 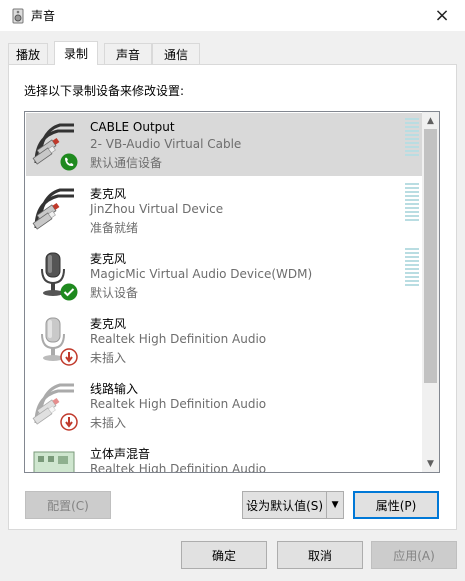 What do you see at coordinates (68, 505) in the screenshot?
I see `configure-button: 配置(C)` at bounding box center [68, 505].